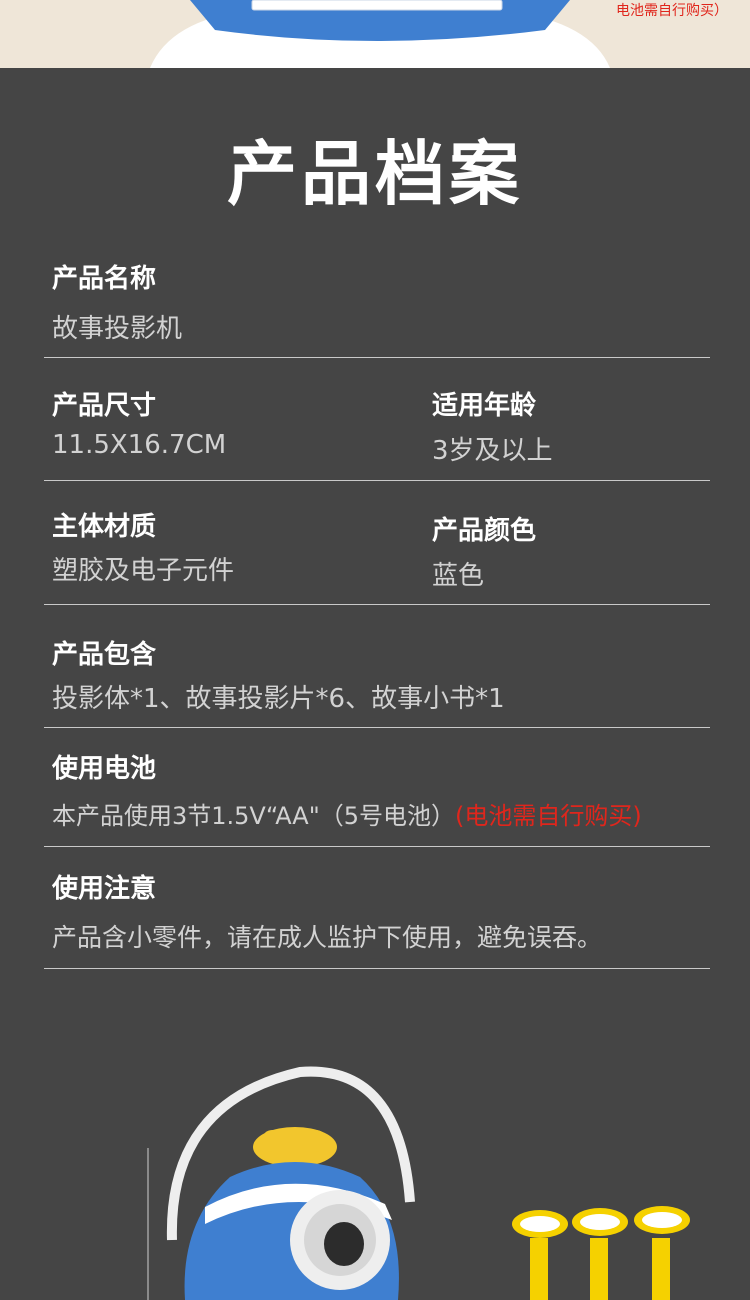 This screenshot has width=750, height=1300. I want to click on contents-value: 投影体*1、故事投影片*6、故事小书*1, so click(278, 699).